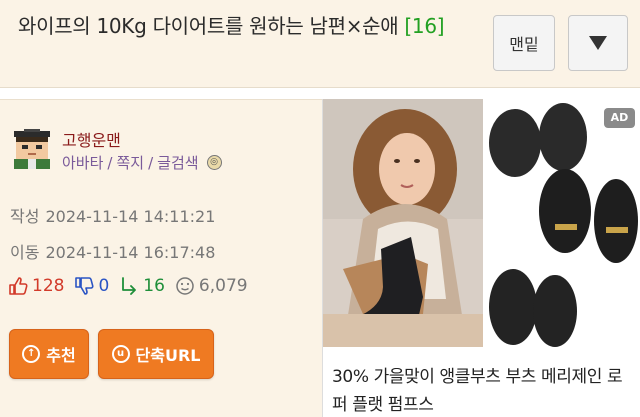  What do you see at coordinates (208, 26) in the screenshot?
I see `post-title-text: 와이프의 10Kg 다이어트를 원하는 남편×순애` at bounding box center [208, 26].